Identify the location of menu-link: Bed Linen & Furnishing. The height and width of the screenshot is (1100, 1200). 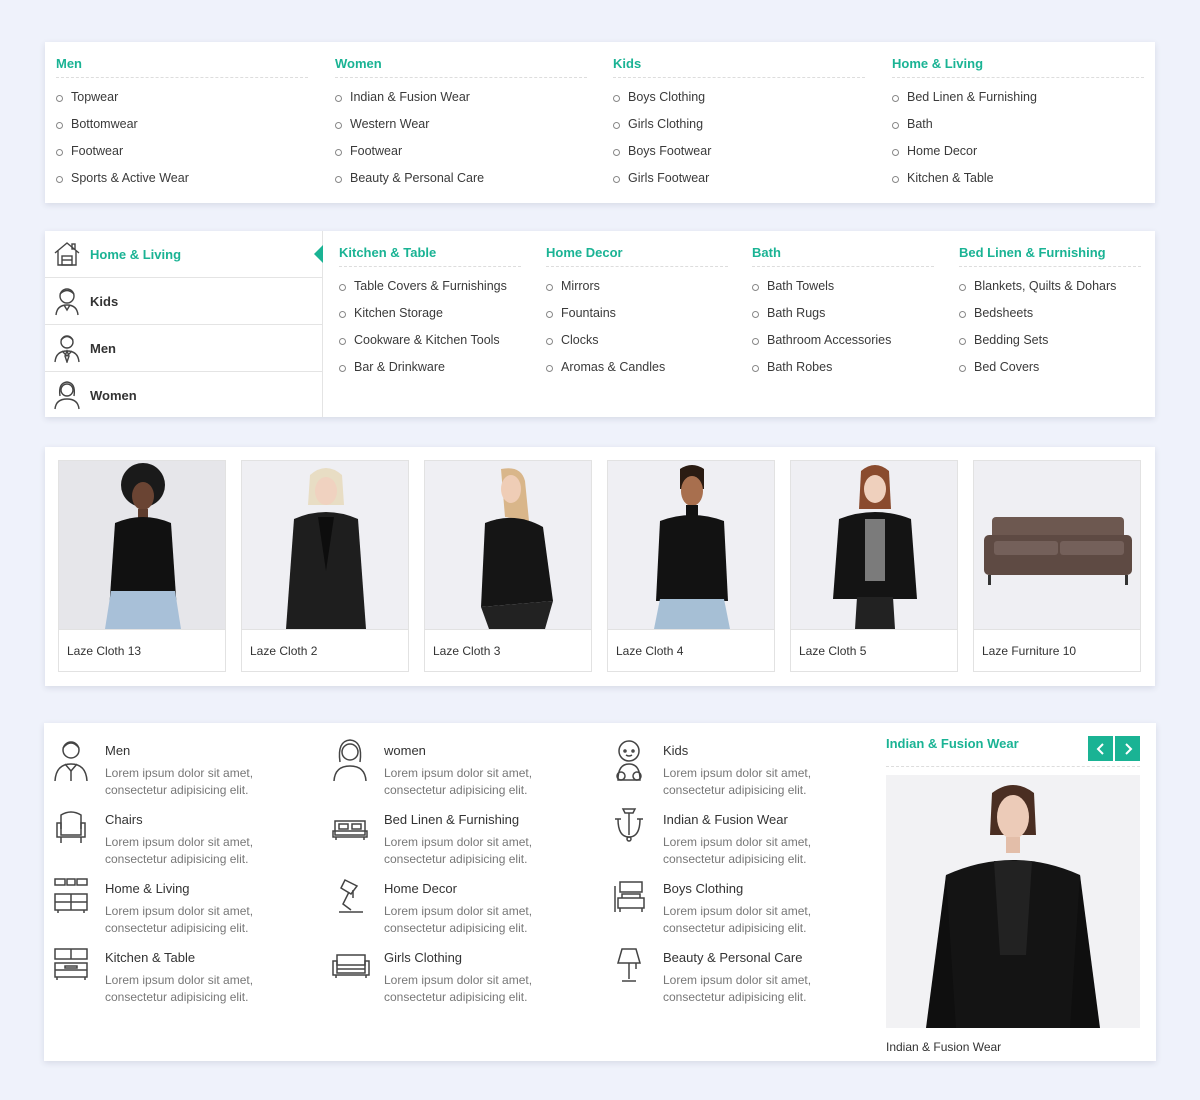
(1018, 97).